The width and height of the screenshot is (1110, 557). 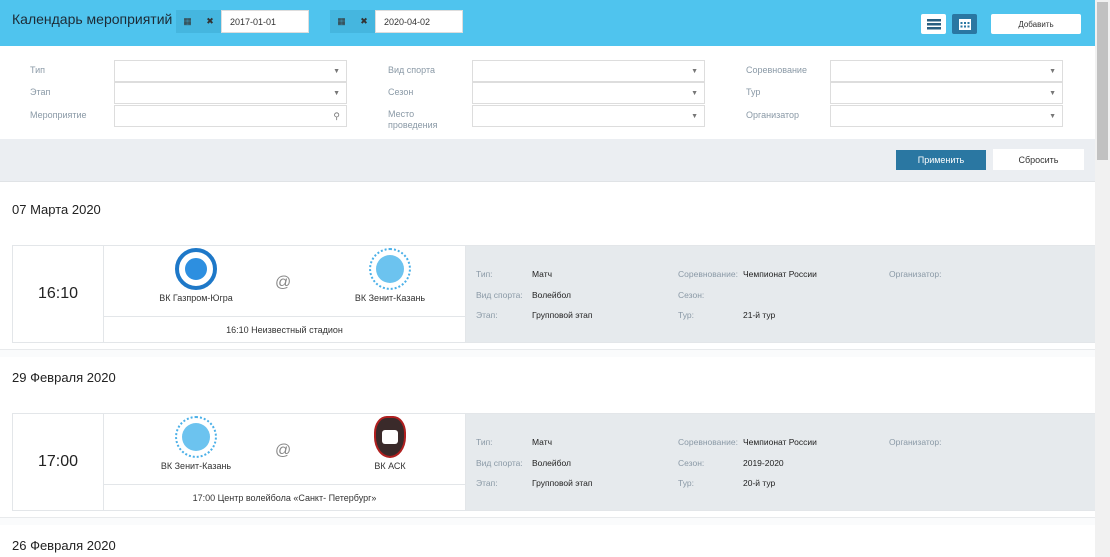 What do you see at coordinates (946, 71) in the screenshot?
I see `competition-select: ▼` at bounding box center [946, 71].